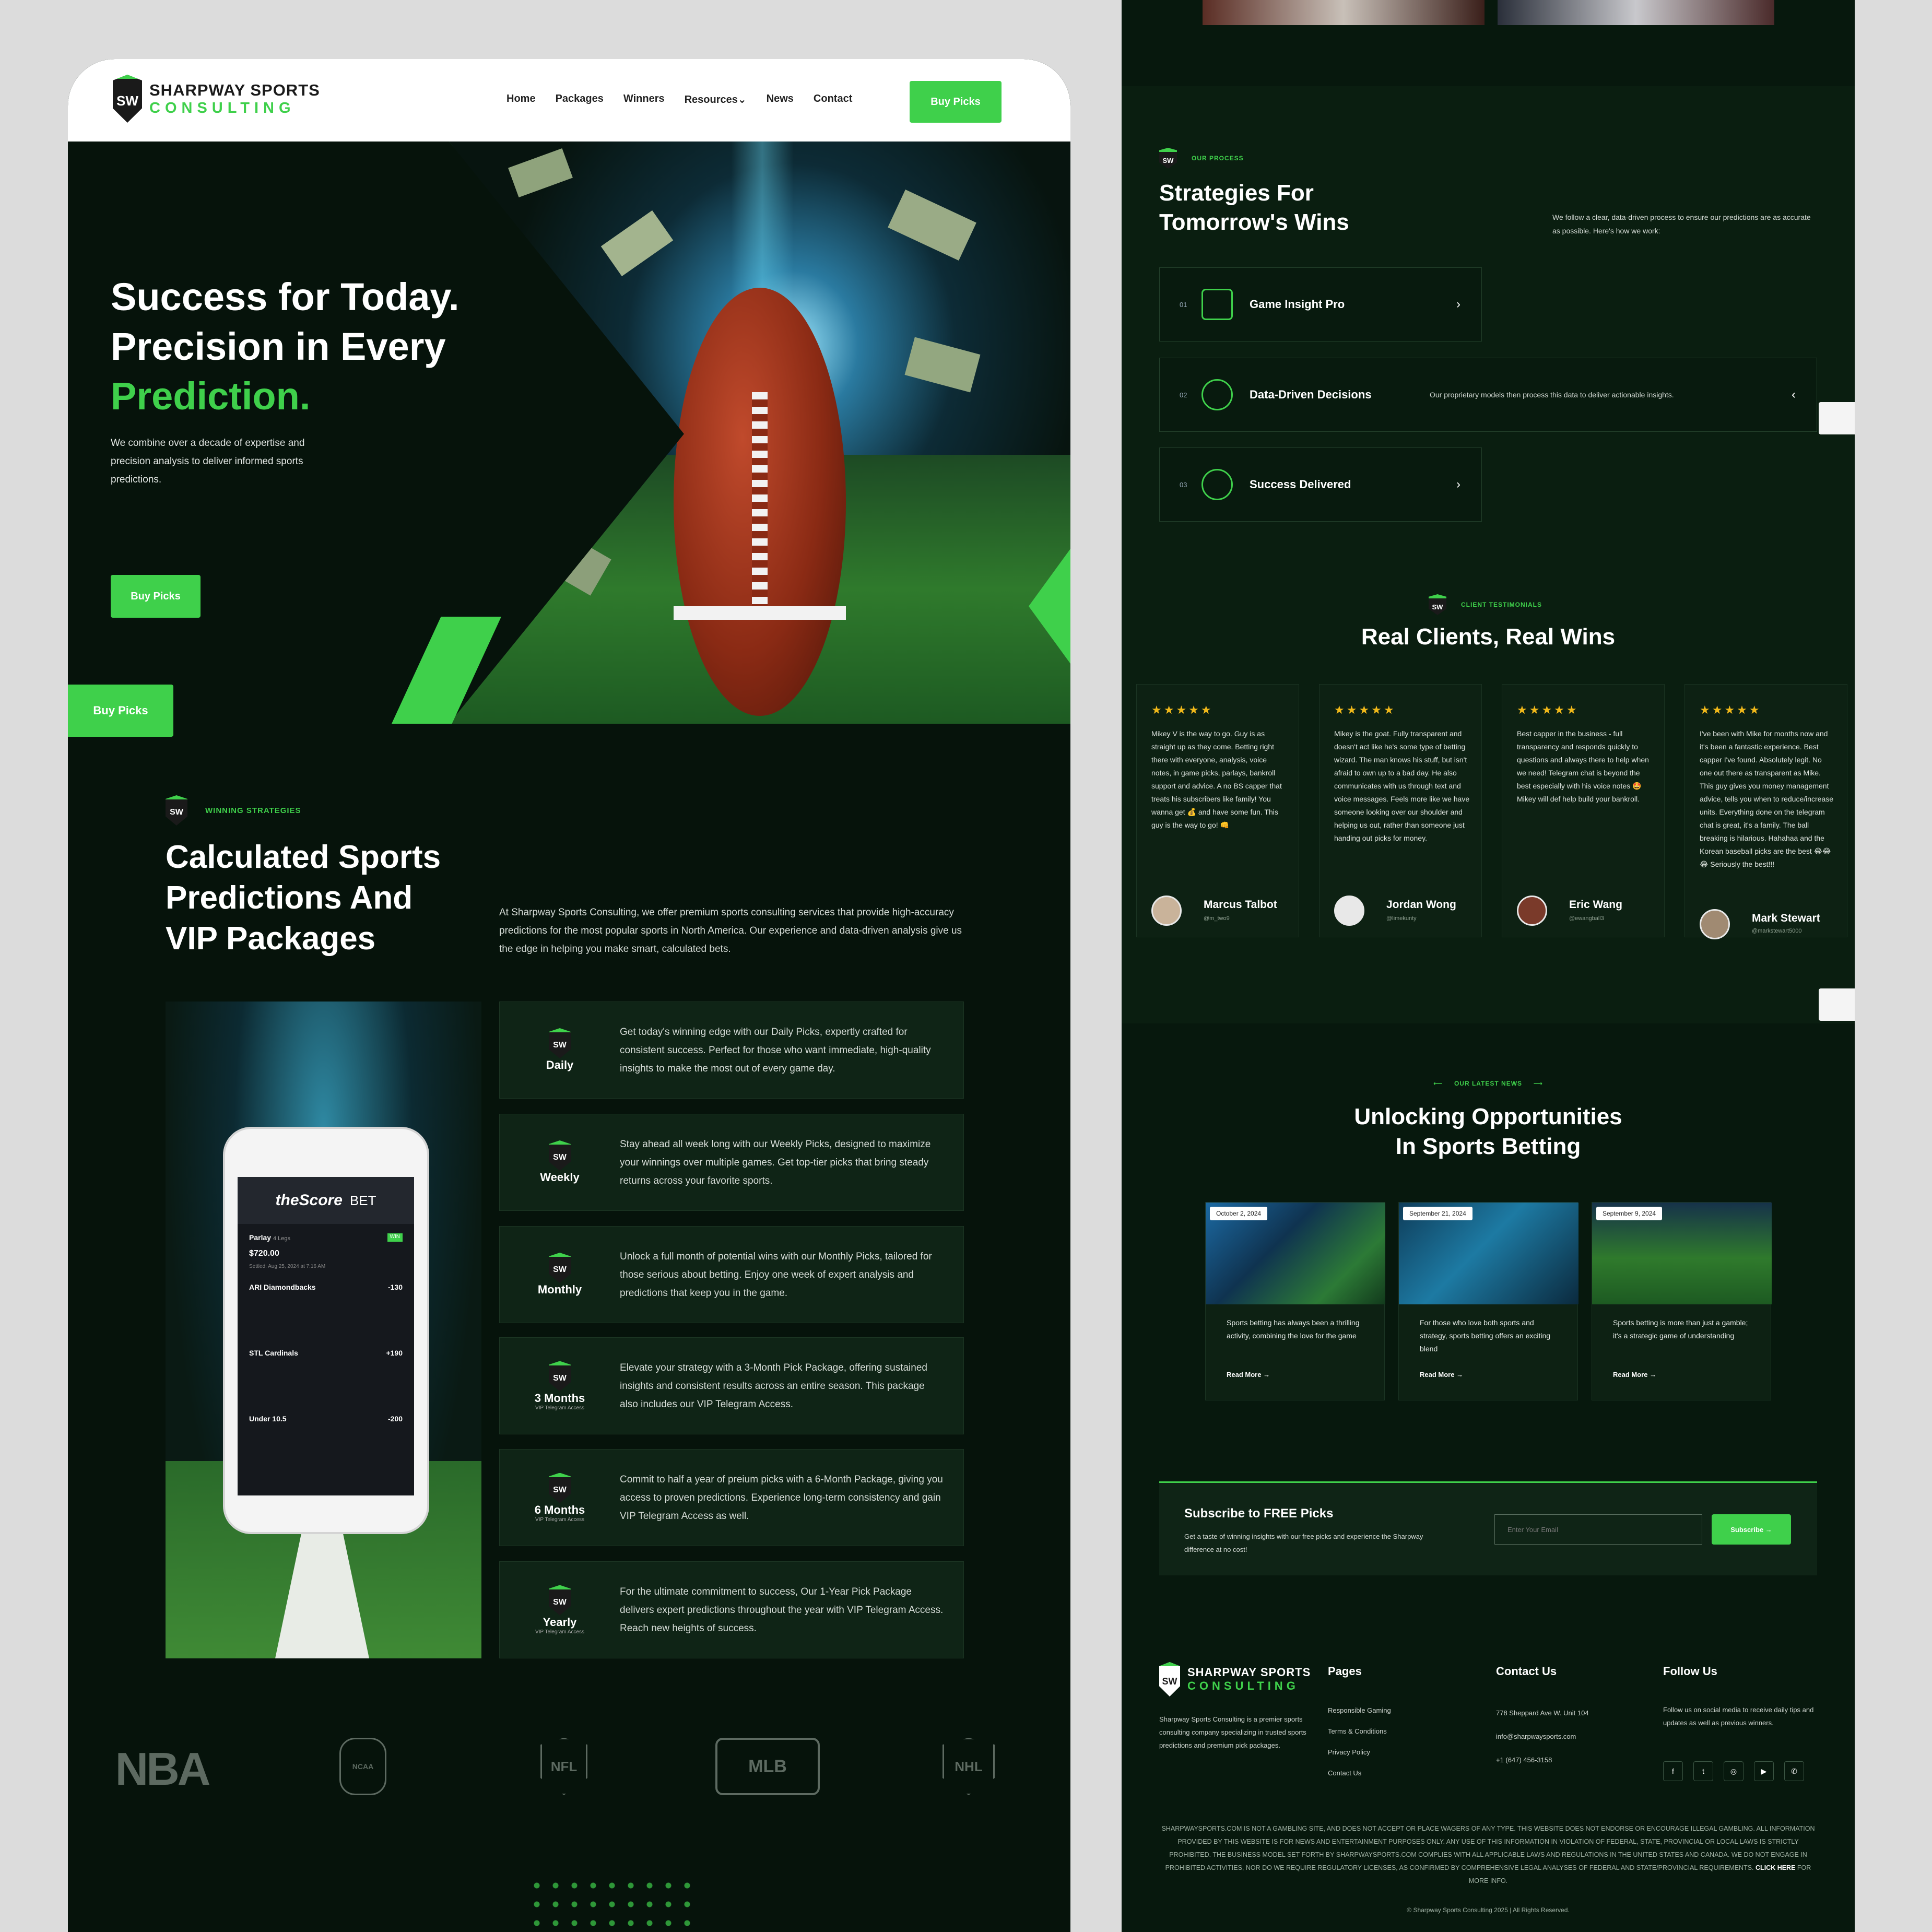  Describe the element at coordinates (540, 173) in the screenshot. I see `money-bill-icon` at that location.